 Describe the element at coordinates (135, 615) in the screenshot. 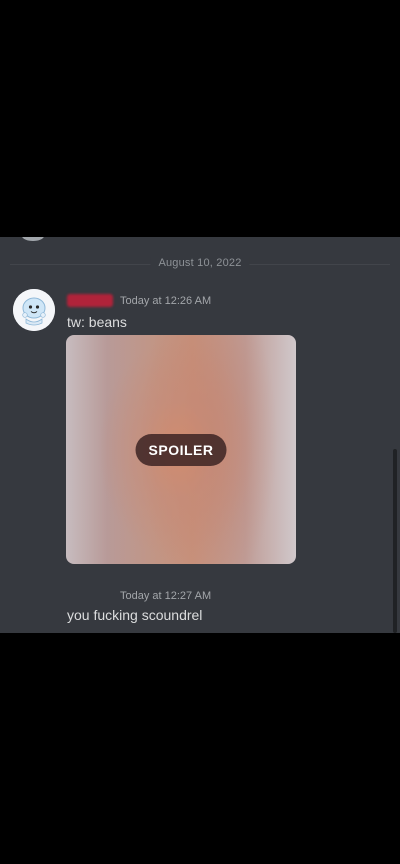

I see `message-text: you fucking scoundrel` at that location.